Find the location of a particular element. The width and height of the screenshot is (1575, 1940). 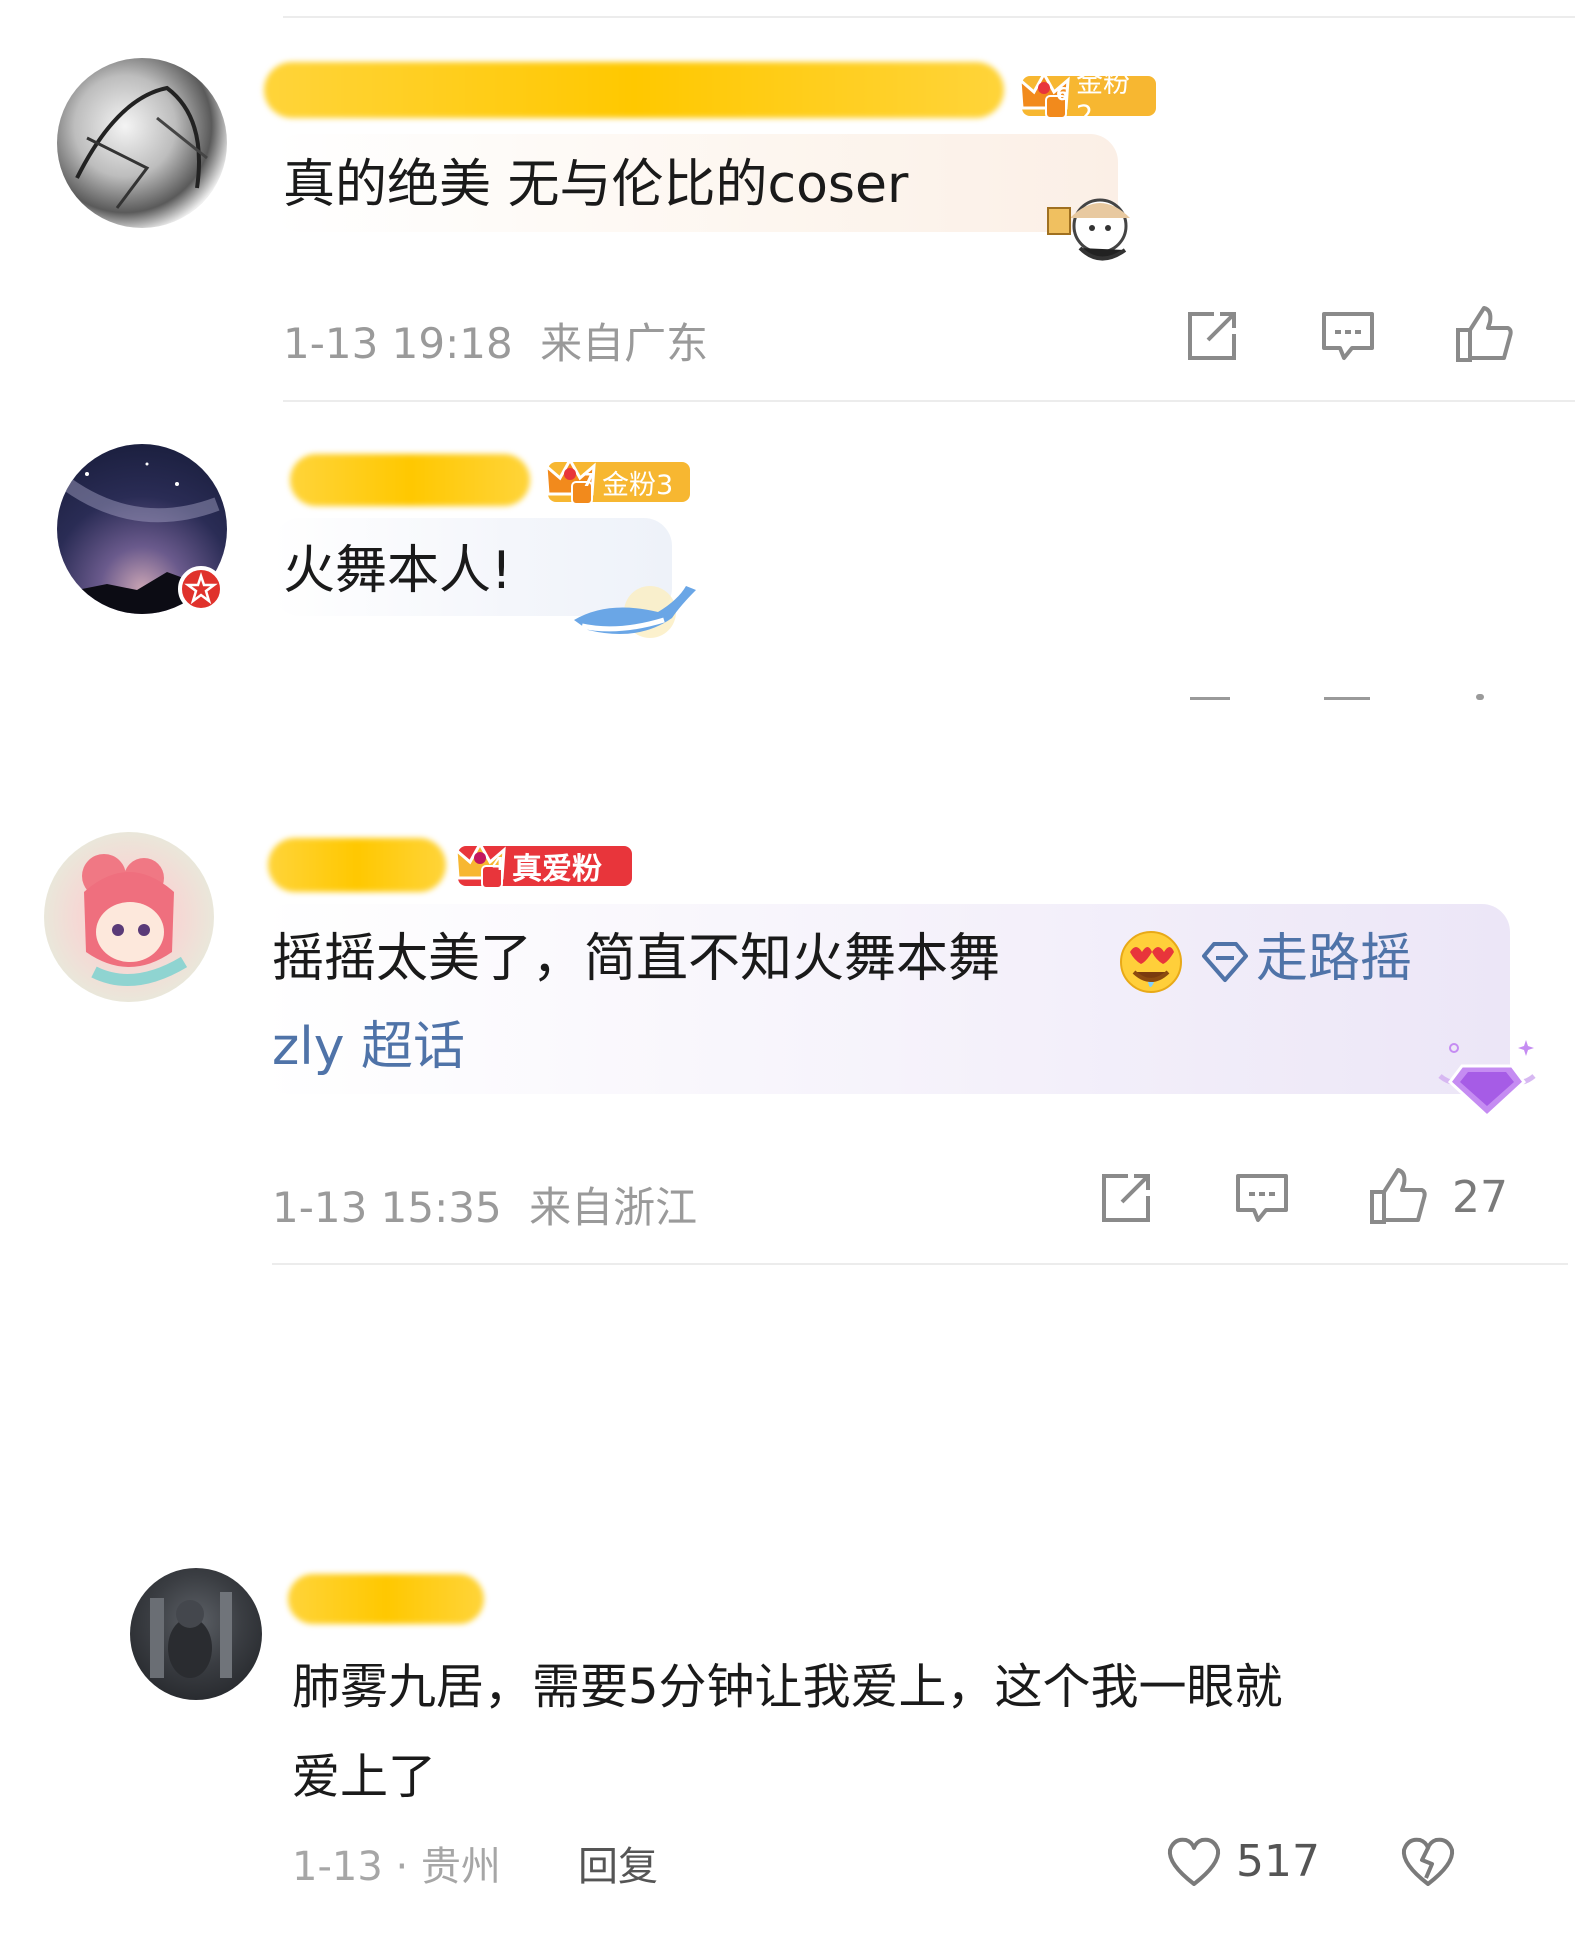

location-text: 来自浙江 is located at coordinates (613, 1207).